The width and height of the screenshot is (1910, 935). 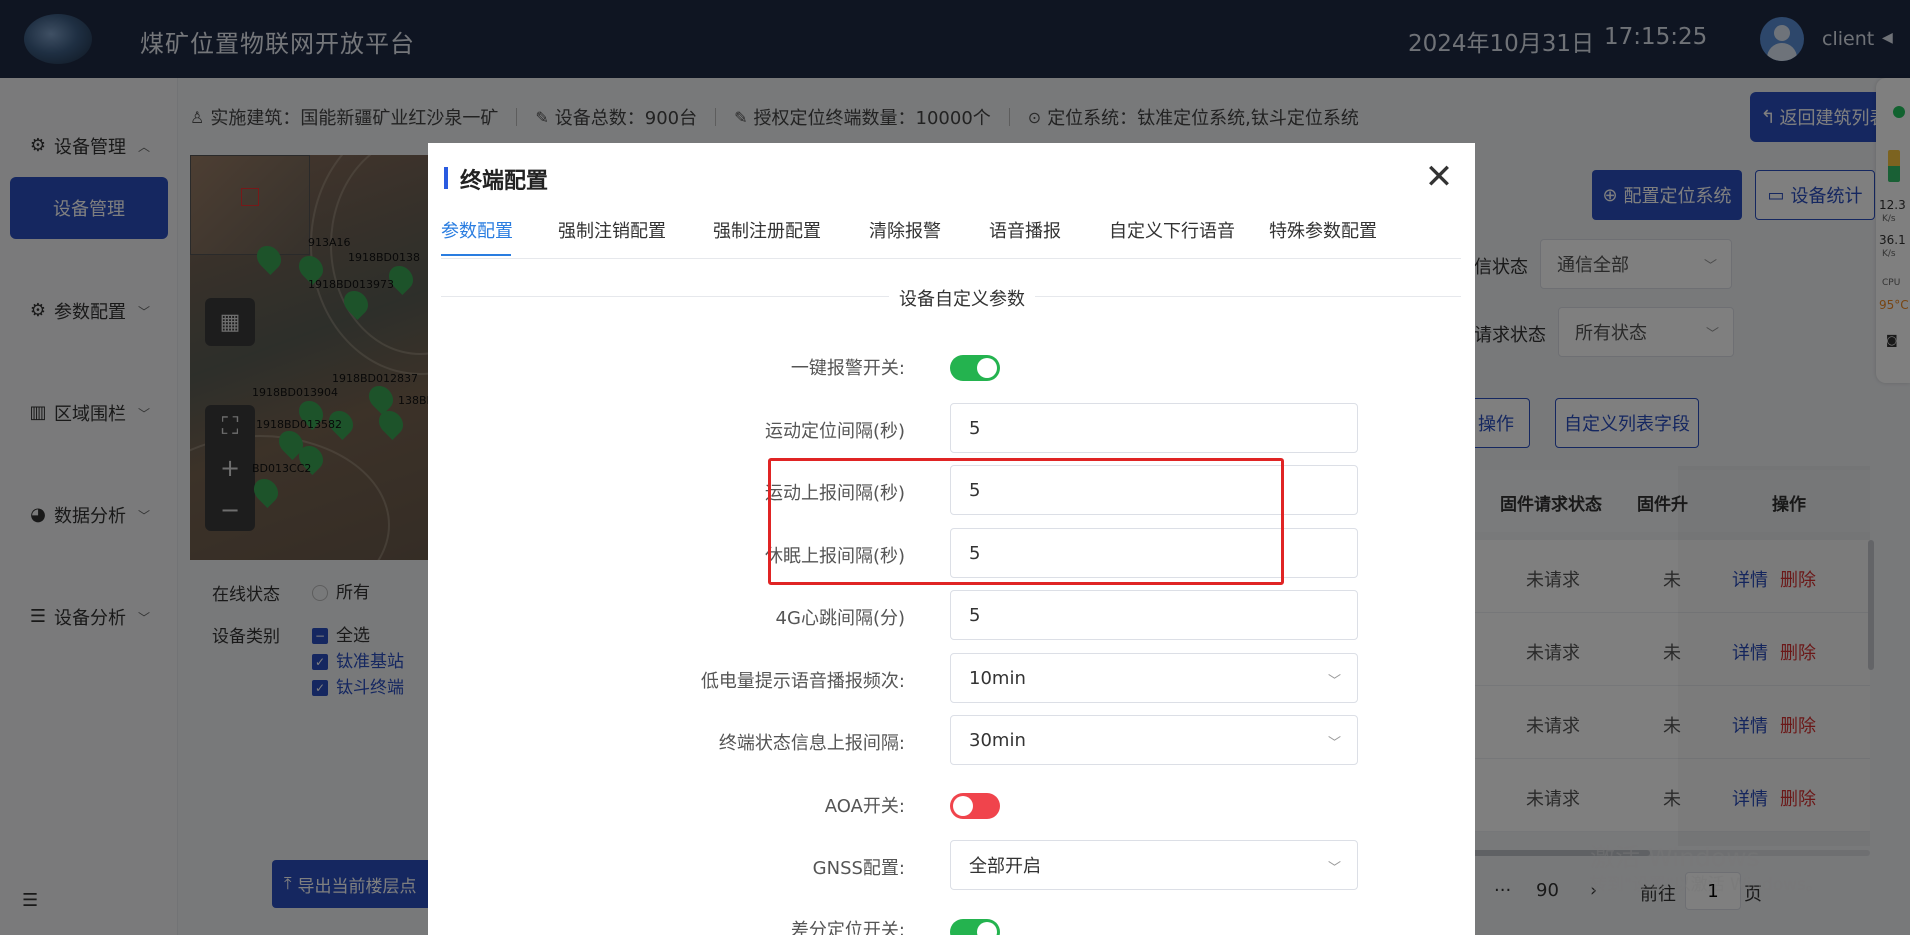 I want to click on section-title: 设备自定义参数, so click(x=962, y=298).